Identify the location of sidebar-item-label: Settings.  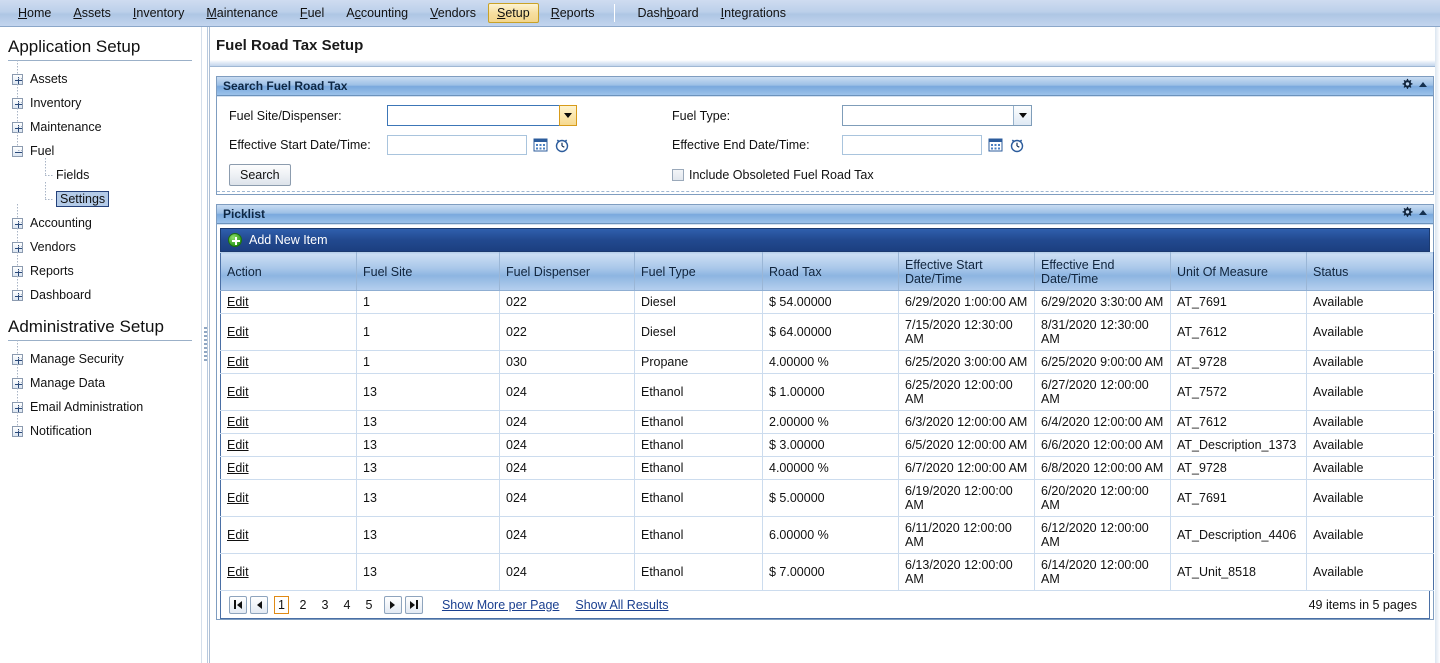
(83, 199).